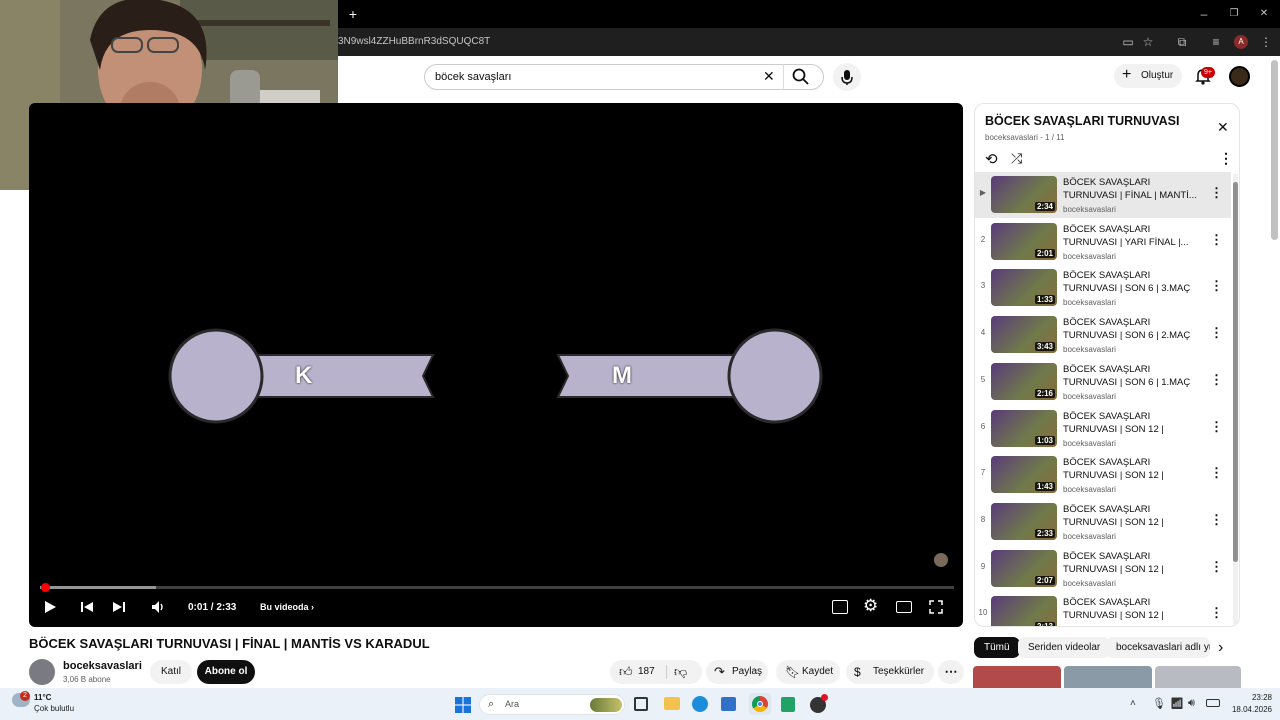  What do you see at coordinates (1024, 381) in the screenshot?
I see `playlist-item-thumbnail: 2:16` at bounding box center [1024, 381].